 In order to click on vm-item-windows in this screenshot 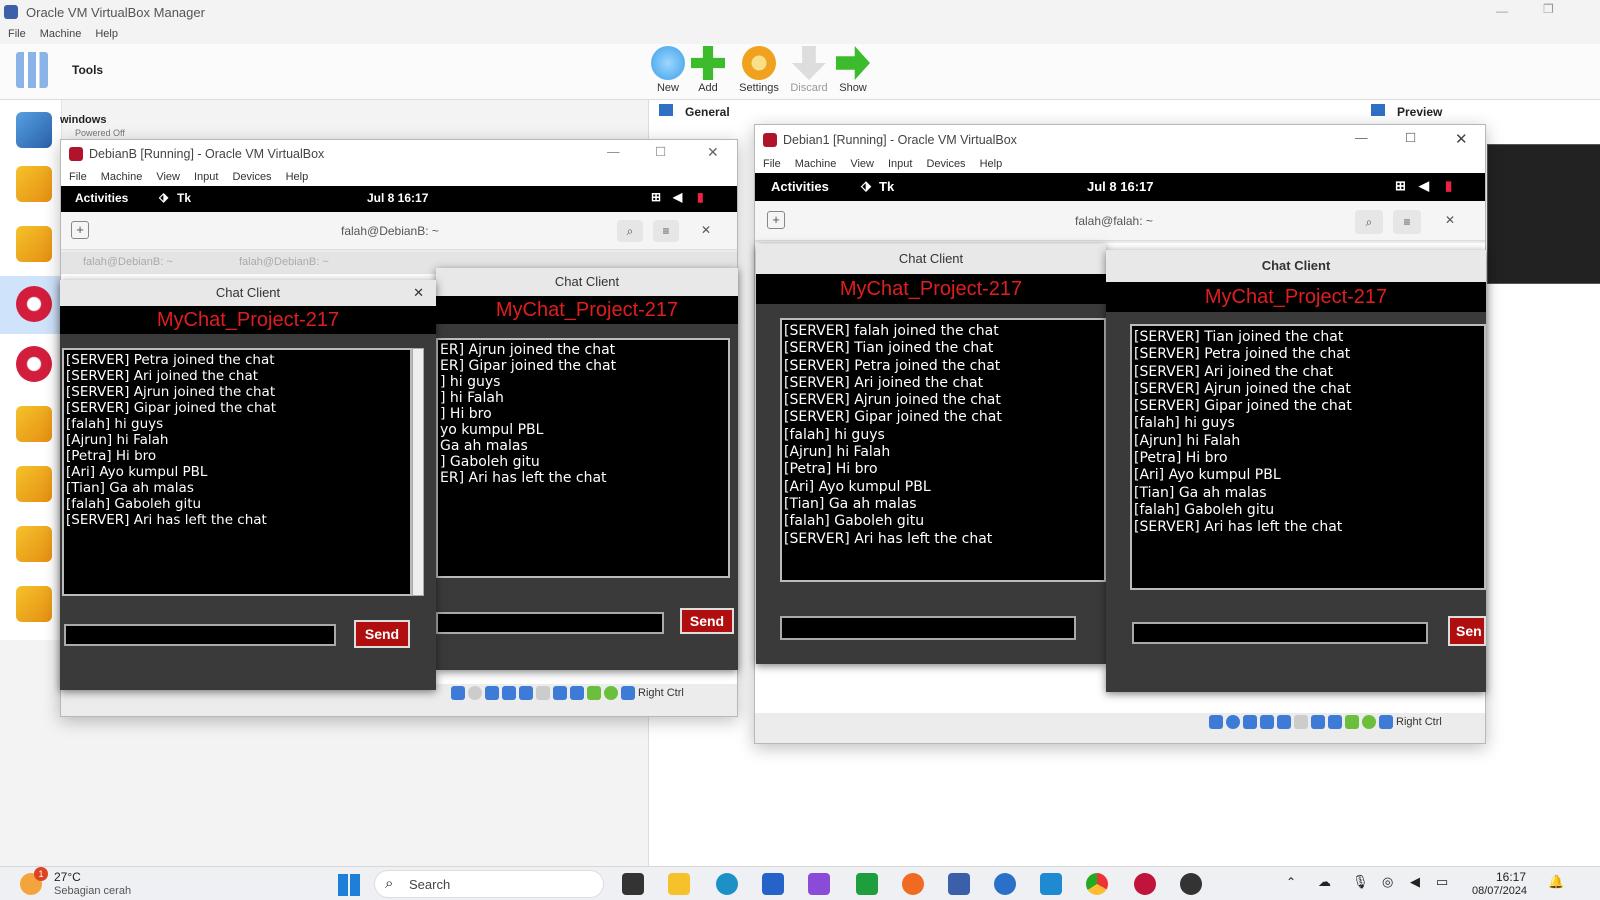, I will do `click(31, 129)`.